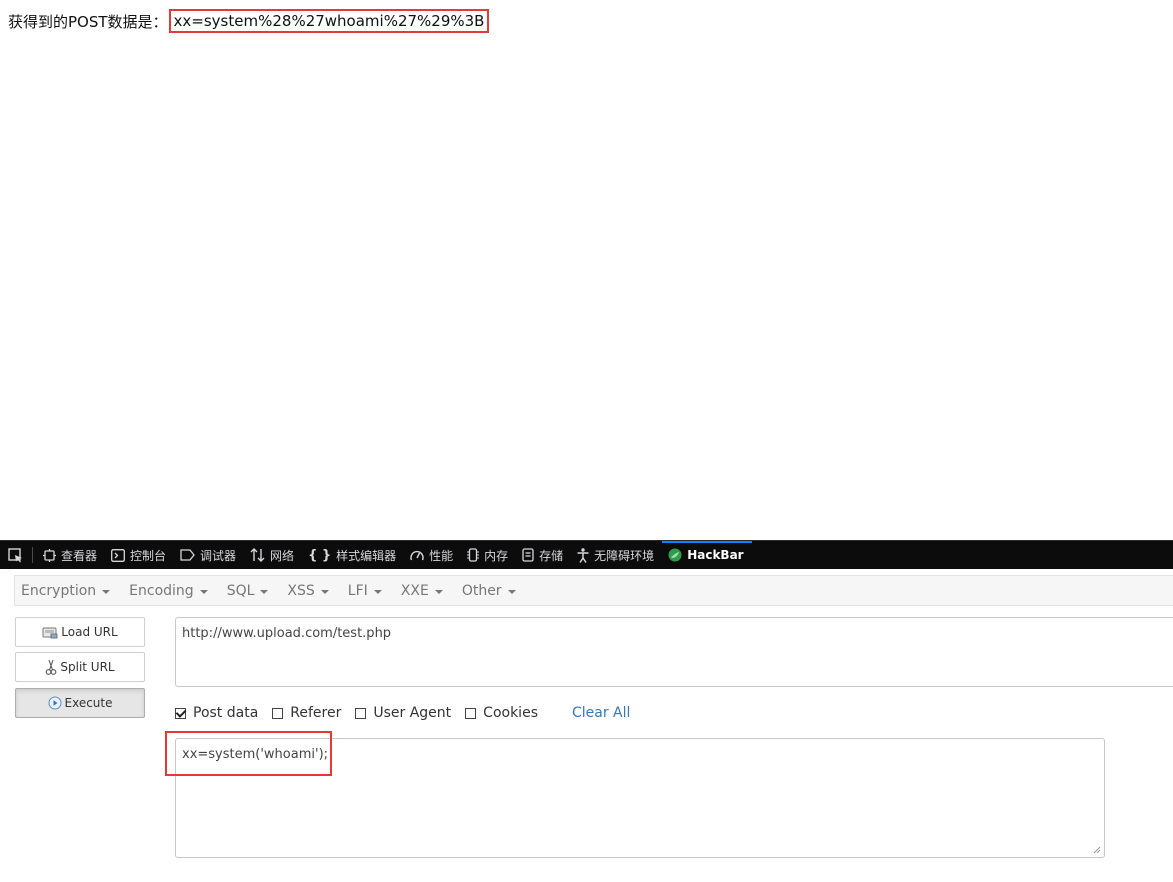 This screenshot has height=882, width=1173. Describe the element at coordinates (675, 555) in the screenshot. I see `hackbar-icon` at that location.